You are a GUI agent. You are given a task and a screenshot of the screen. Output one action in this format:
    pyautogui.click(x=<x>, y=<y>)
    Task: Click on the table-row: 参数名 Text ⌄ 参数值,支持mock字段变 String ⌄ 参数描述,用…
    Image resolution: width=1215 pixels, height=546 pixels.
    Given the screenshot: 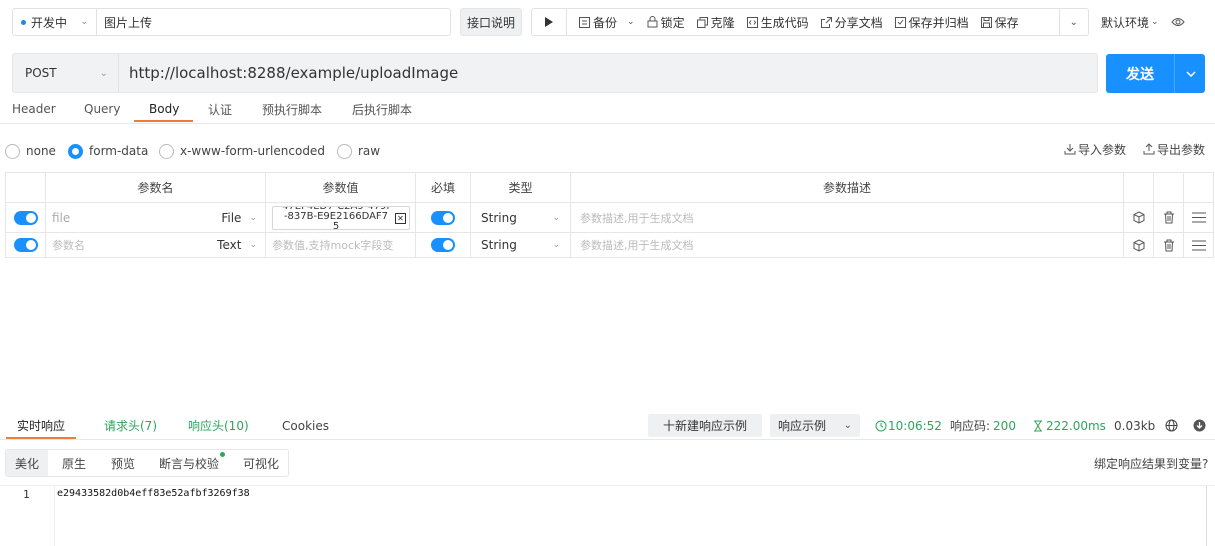 What is the action you would take?
    pyautogui.click(x=609, y=245)
    